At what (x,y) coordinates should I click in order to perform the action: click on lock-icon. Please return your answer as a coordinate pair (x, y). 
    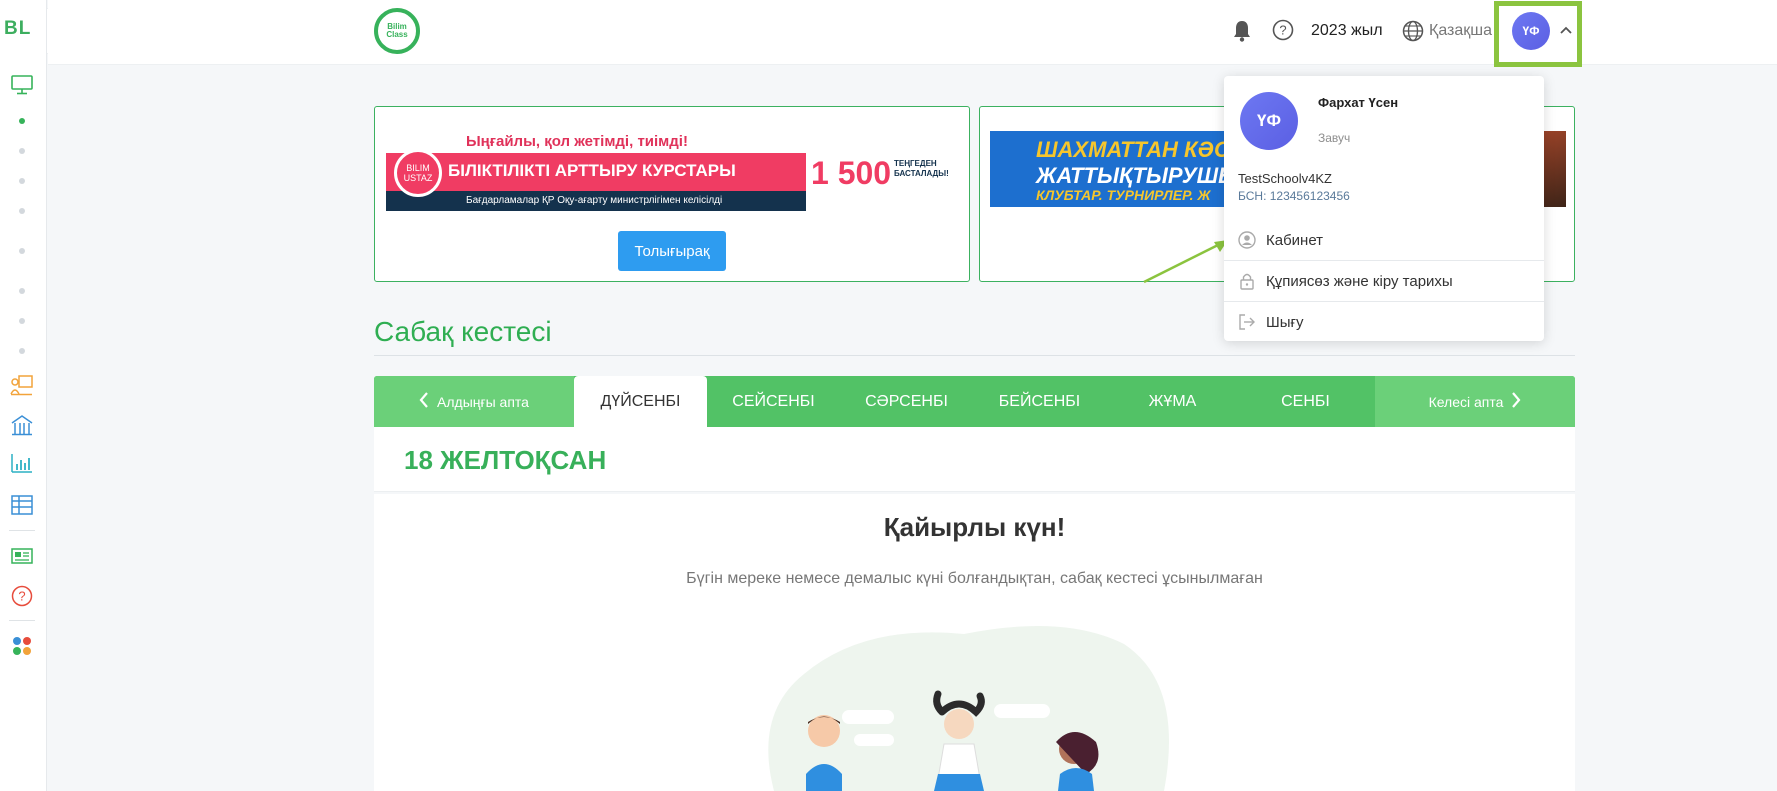
    Looking at the image, I should click on (1247, 281).